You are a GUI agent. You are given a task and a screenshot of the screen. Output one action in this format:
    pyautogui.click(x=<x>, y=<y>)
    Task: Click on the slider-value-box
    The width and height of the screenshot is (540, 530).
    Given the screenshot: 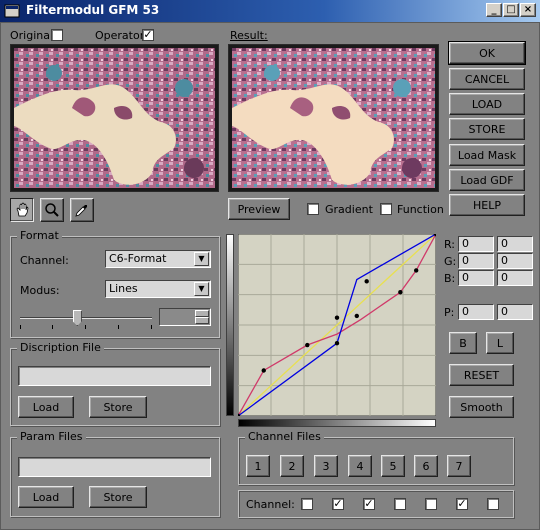 What is the action you would take?
    pyautogui.click(x=185, y=317)
    